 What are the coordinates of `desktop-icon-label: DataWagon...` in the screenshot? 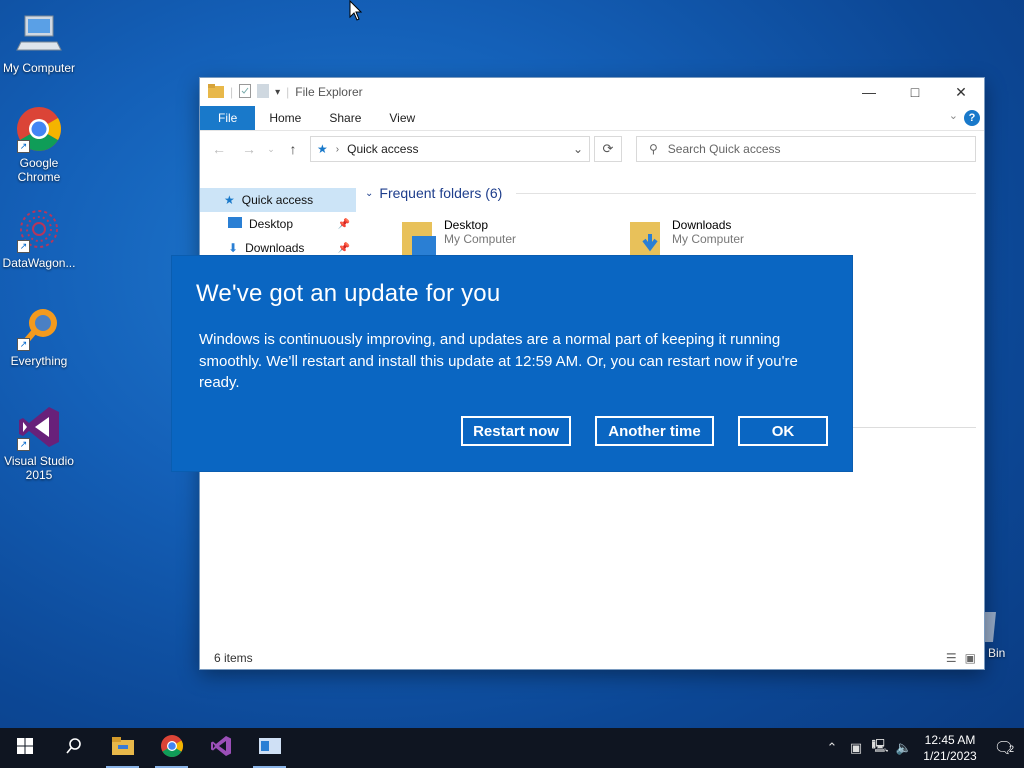 It's located at (39, 263).